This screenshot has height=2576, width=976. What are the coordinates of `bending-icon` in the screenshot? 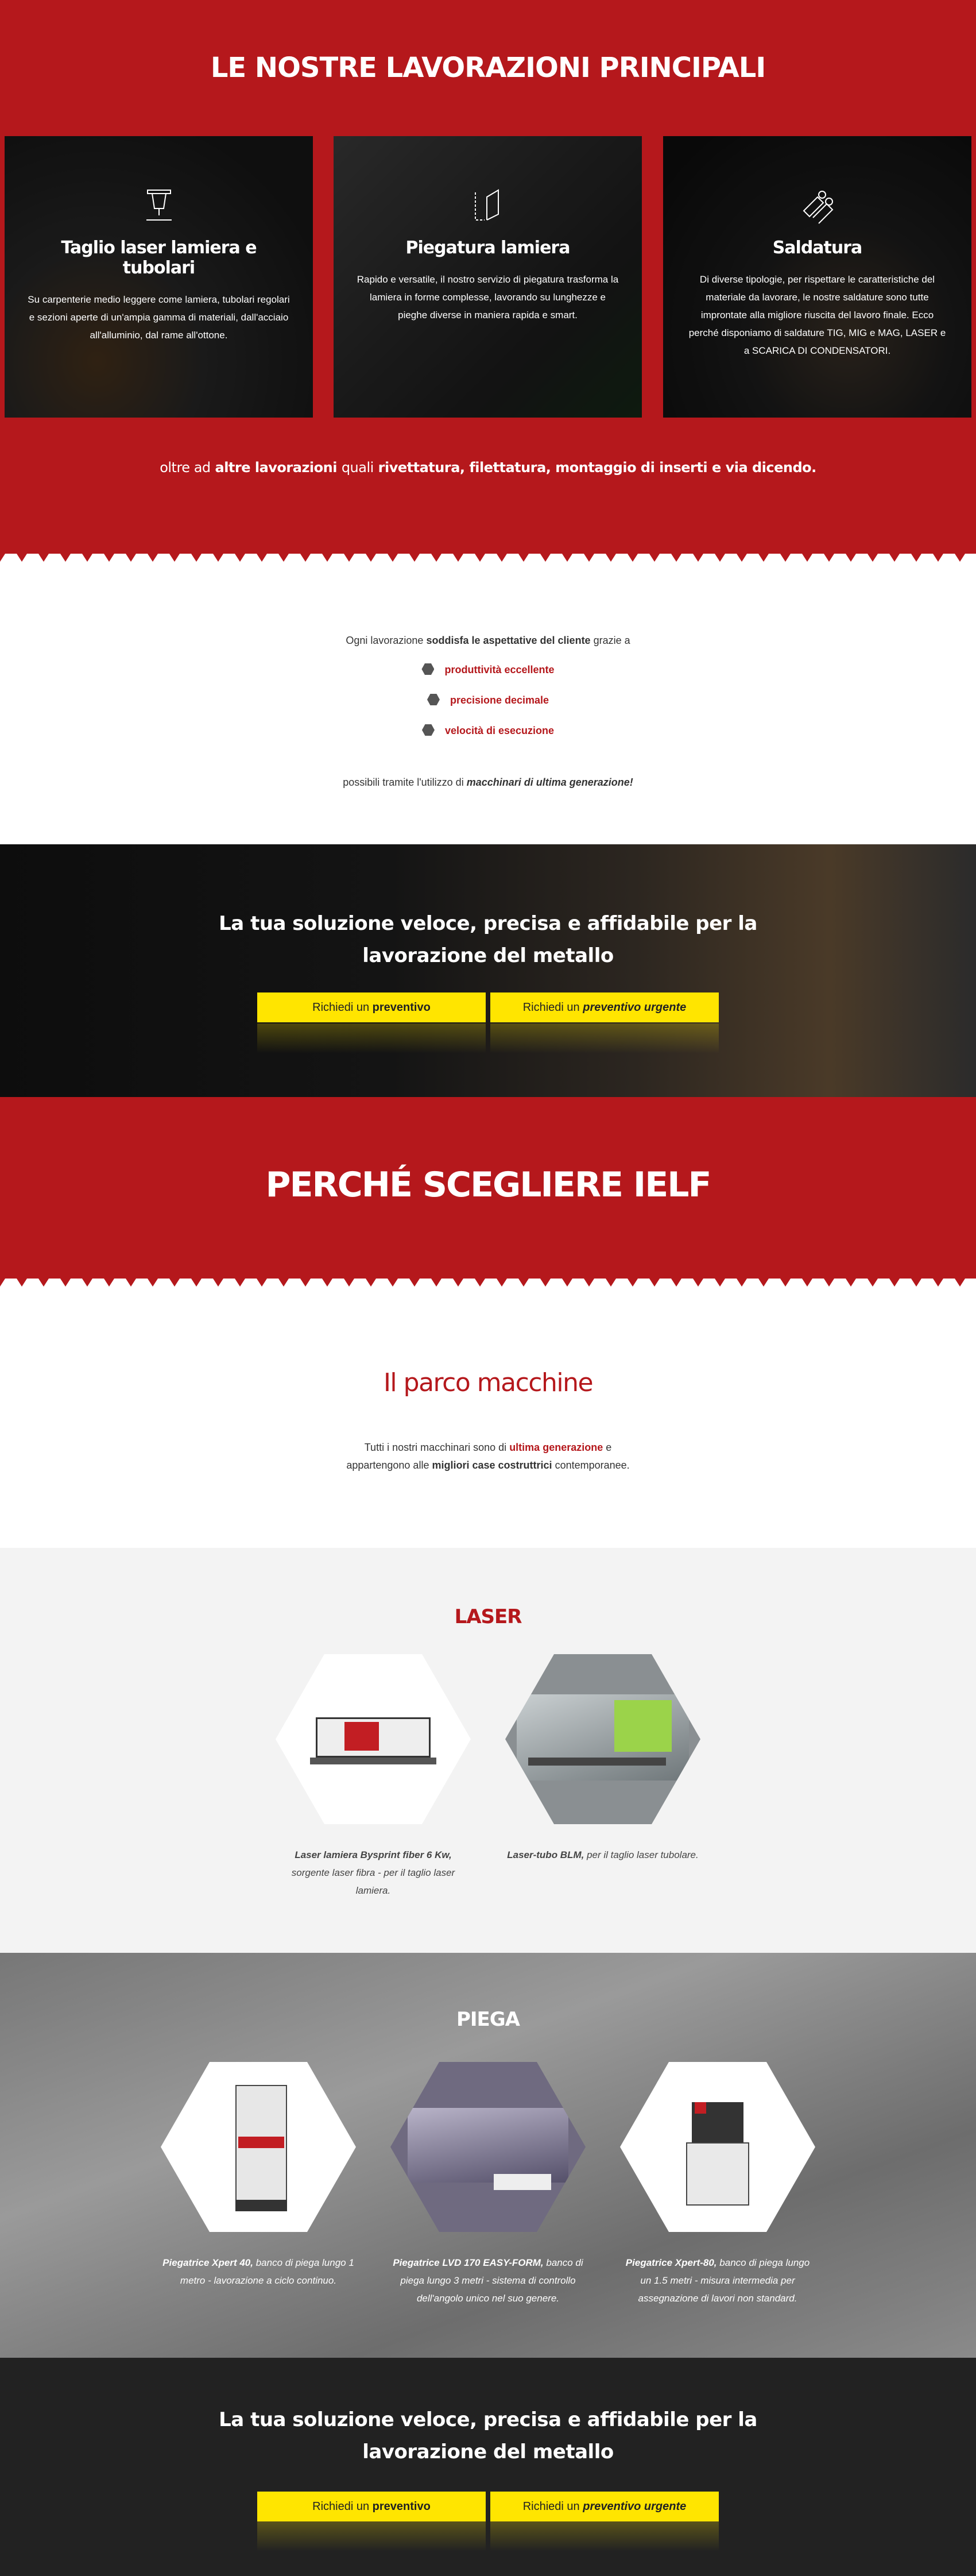 It's located at (487, 205).